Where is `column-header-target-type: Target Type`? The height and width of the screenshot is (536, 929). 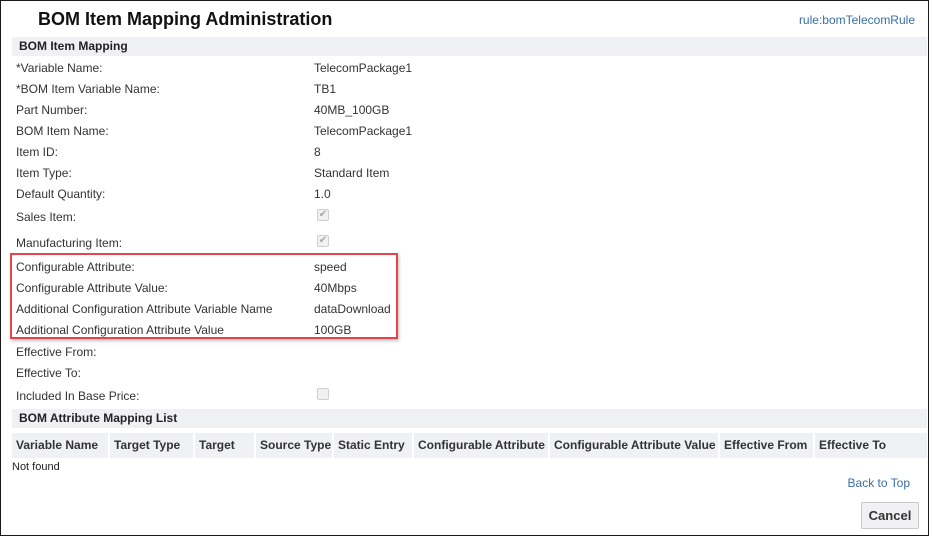
column-header-target-type: Target Type is located at coordinates (151, 445).